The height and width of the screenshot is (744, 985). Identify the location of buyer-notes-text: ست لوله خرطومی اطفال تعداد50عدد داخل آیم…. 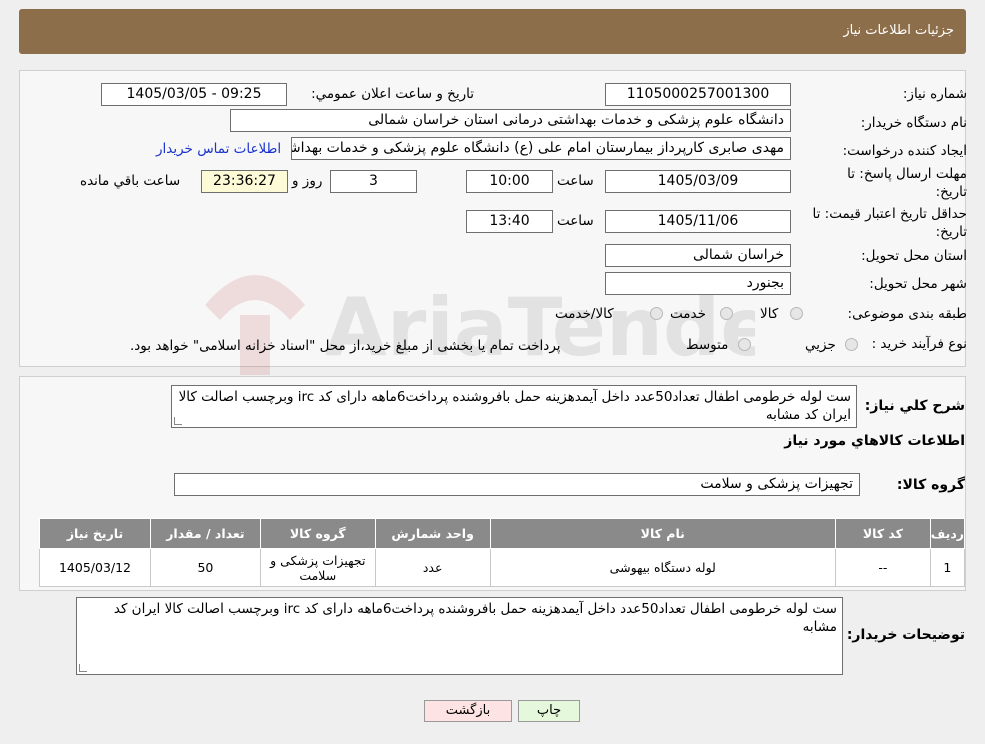
(475, 618).